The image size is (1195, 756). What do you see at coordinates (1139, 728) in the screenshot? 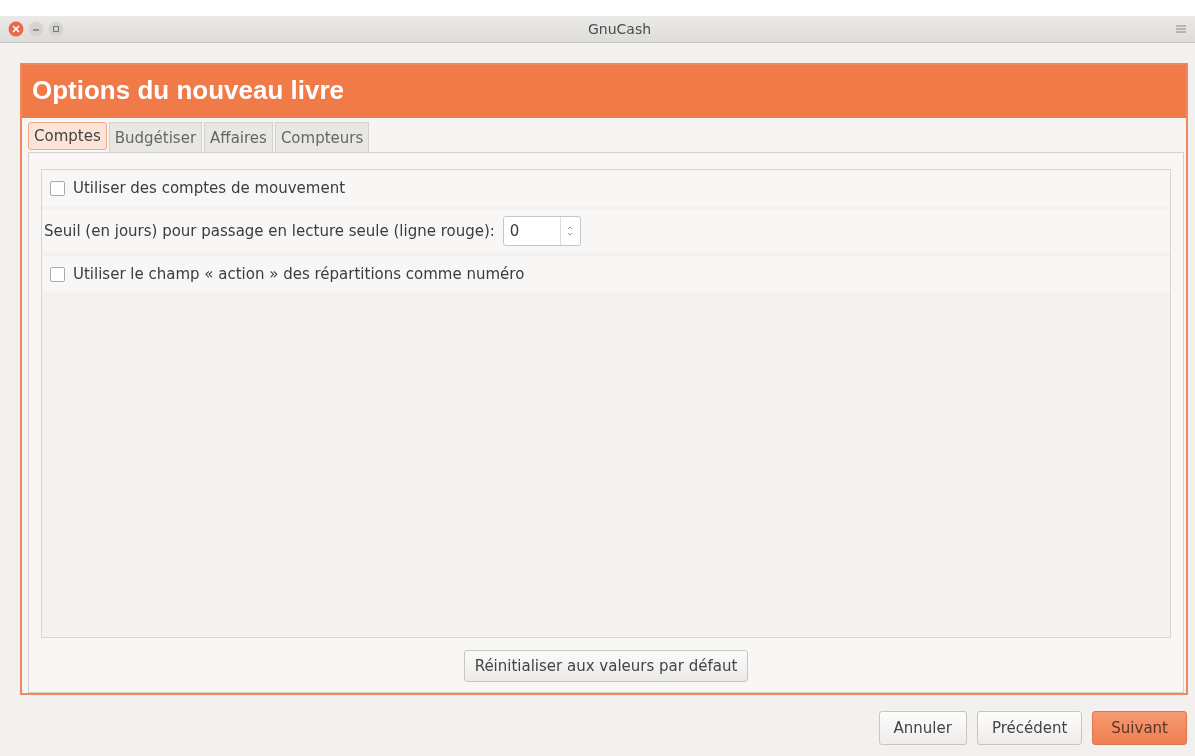
I see `dialog-button: Suivant` at bounding box center [1139, 728].